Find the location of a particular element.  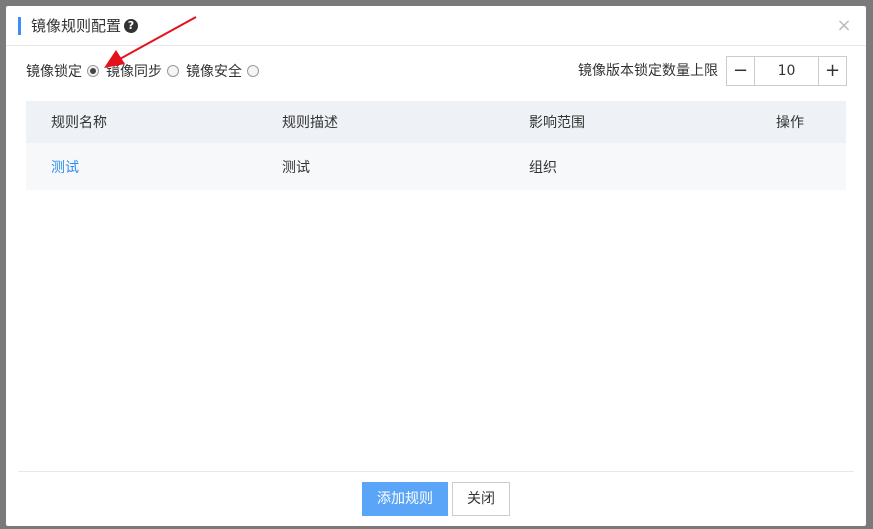

title-accent-bar is located at coordinates (19, 26).